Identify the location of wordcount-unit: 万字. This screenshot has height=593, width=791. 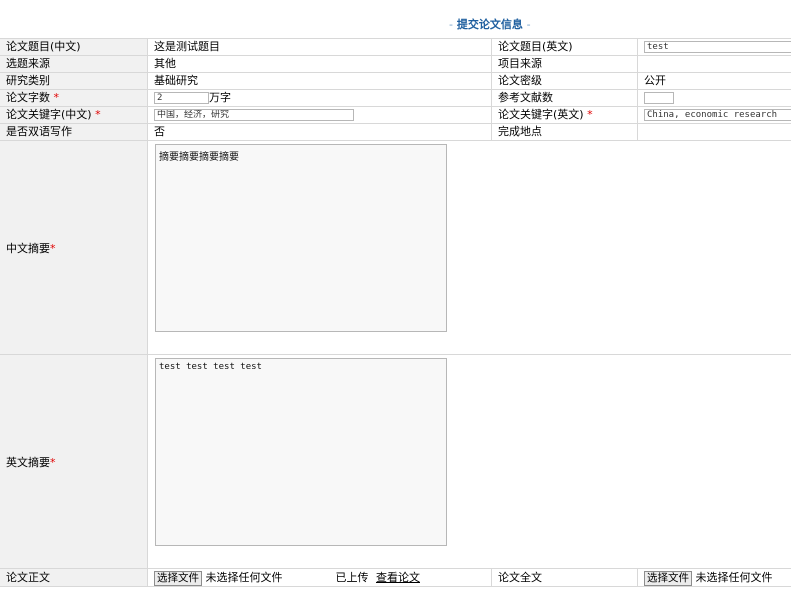
(220, 97).